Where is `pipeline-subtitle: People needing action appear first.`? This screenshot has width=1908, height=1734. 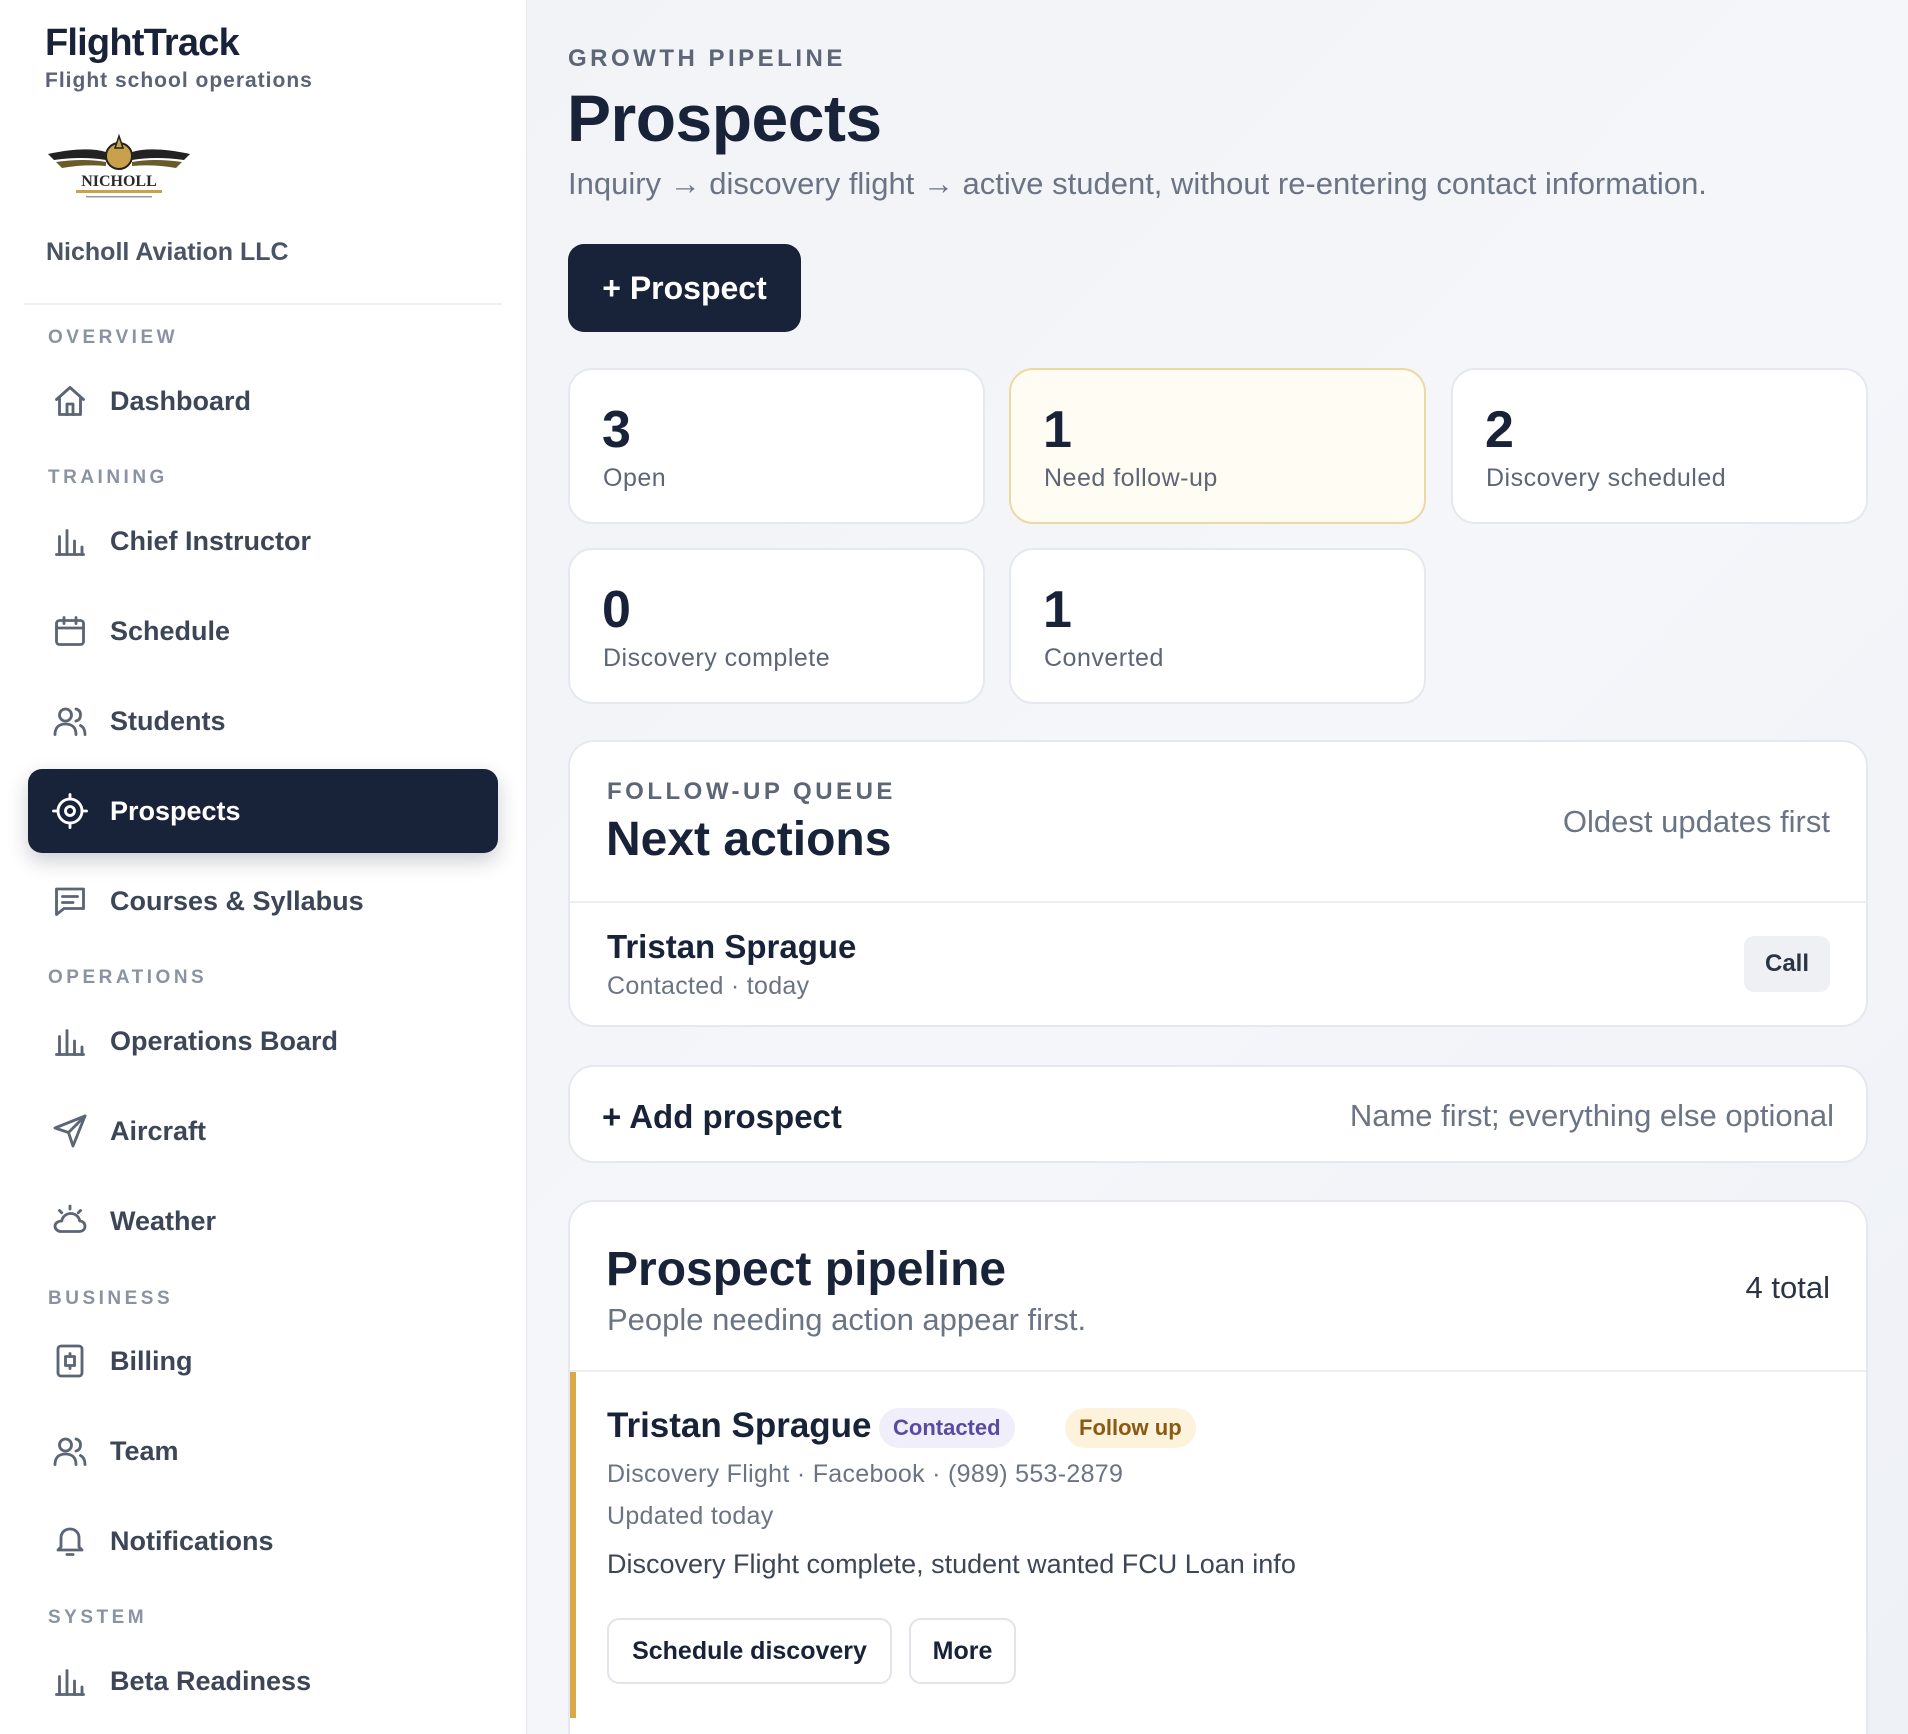 pipeline-subtitle: People needing action appear first. is located at coordinates (847, 1319).